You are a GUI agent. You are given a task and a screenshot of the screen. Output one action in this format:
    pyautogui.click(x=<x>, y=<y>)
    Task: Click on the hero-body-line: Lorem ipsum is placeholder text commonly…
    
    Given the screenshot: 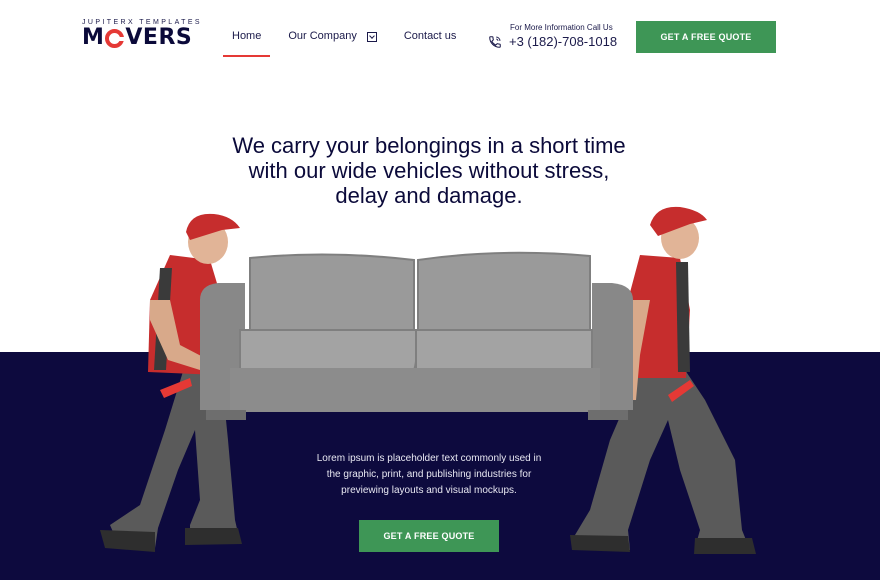 What is the action you would take?
    pyautogui.click(x=429, y=458)
    